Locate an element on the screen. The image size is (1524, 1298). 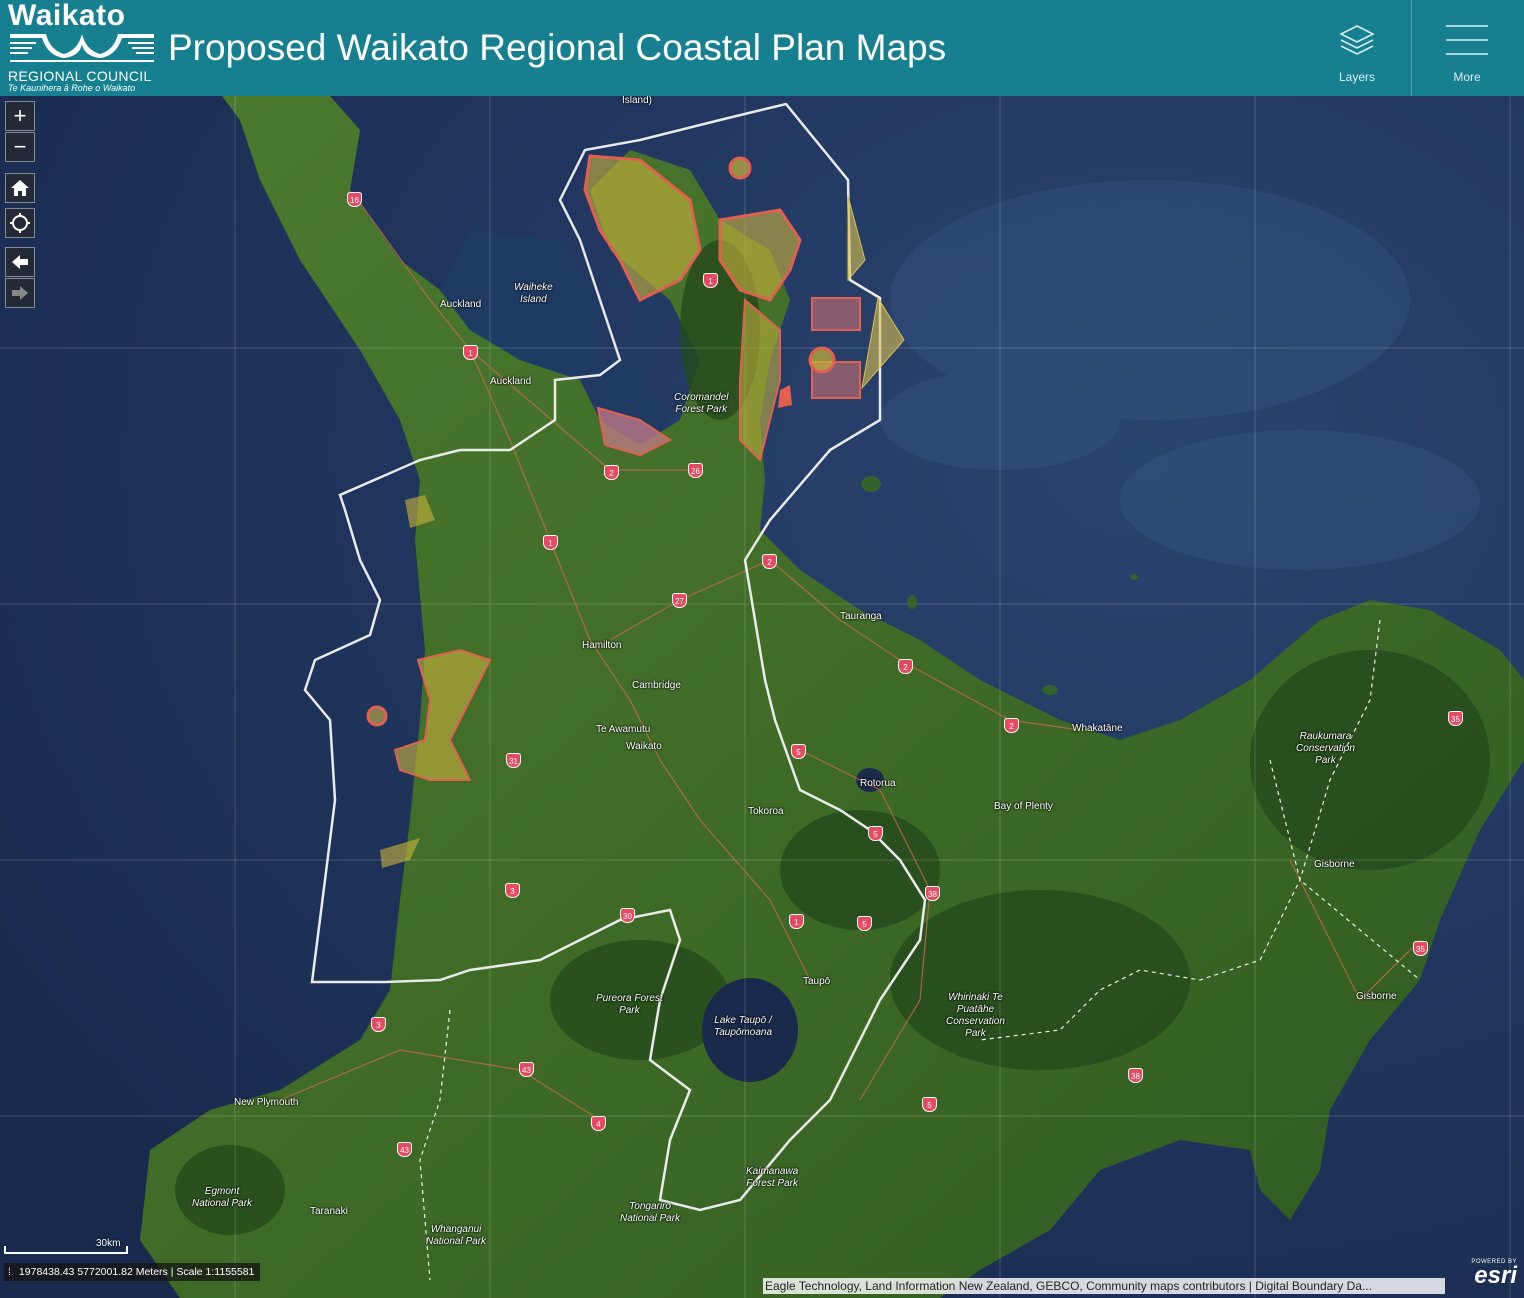
esri-brand: esri is located at coordinates (1495, 1275).